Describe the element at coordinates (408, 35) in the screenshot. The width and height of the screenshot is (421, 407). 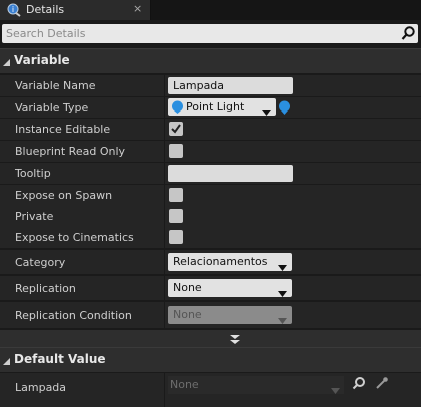
I see `search-icon` at that location.